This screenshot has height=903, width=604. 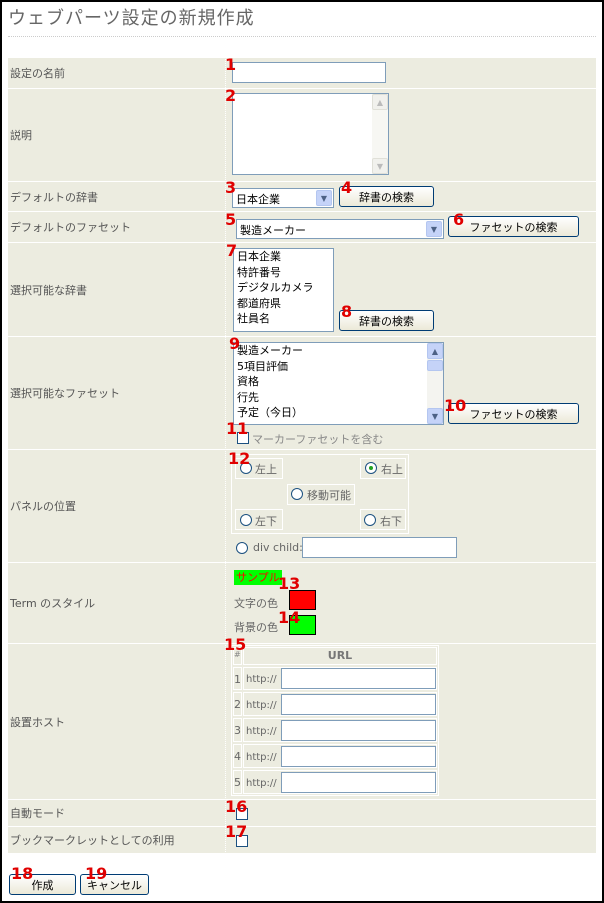 What do you see at coordinates (256, 627) in the screenshot?
I see `bg-color-label: 背景の色` at bounding box center [256, 627].